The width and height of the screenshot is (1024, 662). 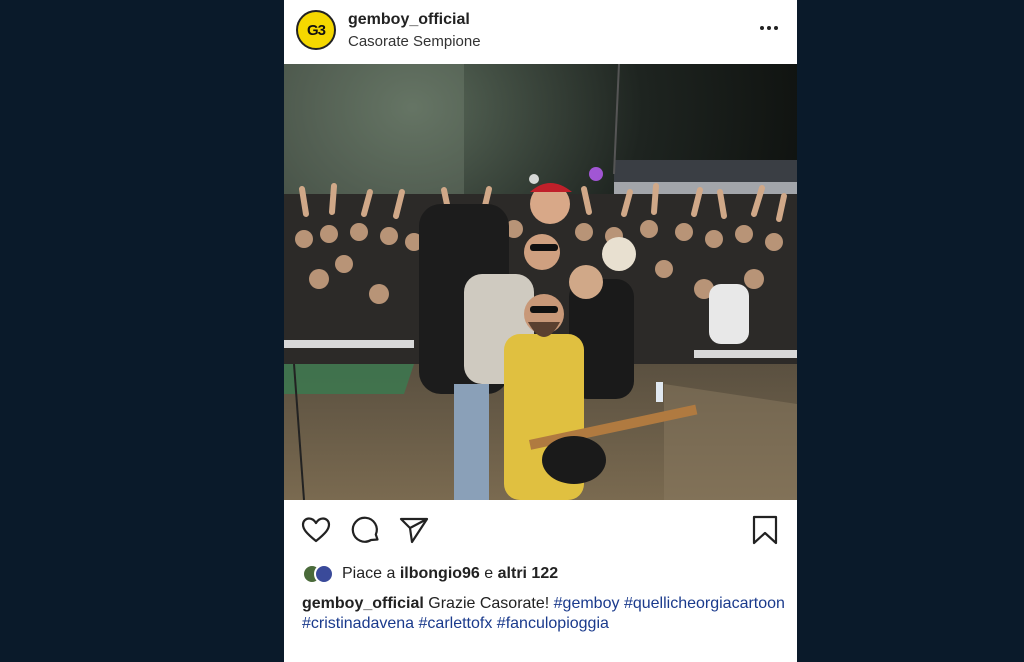 What do you see at coordinates (409, 20) in the screenshot?
I see `post-username: gemboy_official` at bounding box center [409, 20].